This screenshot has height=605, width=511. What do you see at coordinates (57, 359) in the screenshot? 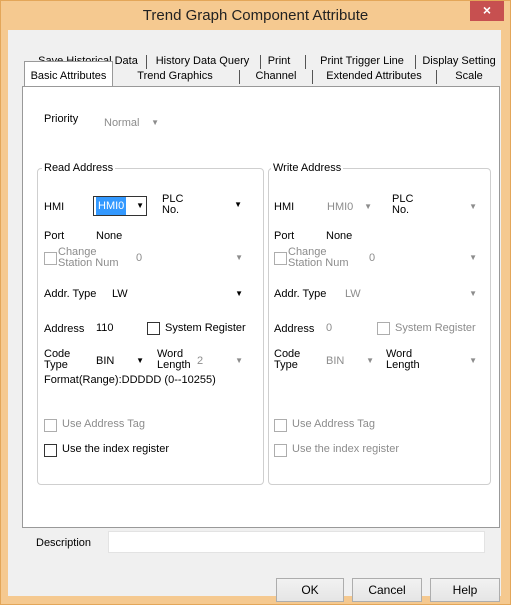
I see `read-code-type-label: Code Type` at bounding box center [57, 359].